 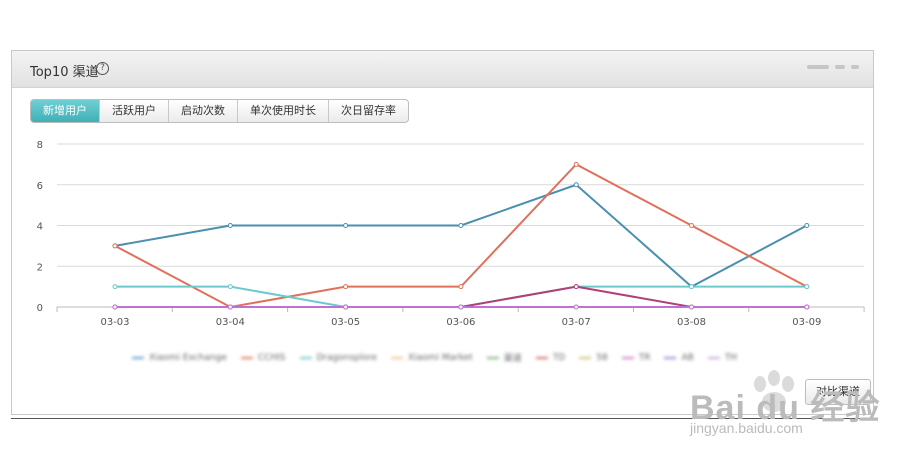 I want to click on legend-label: TR, so click(x=644, y=357).